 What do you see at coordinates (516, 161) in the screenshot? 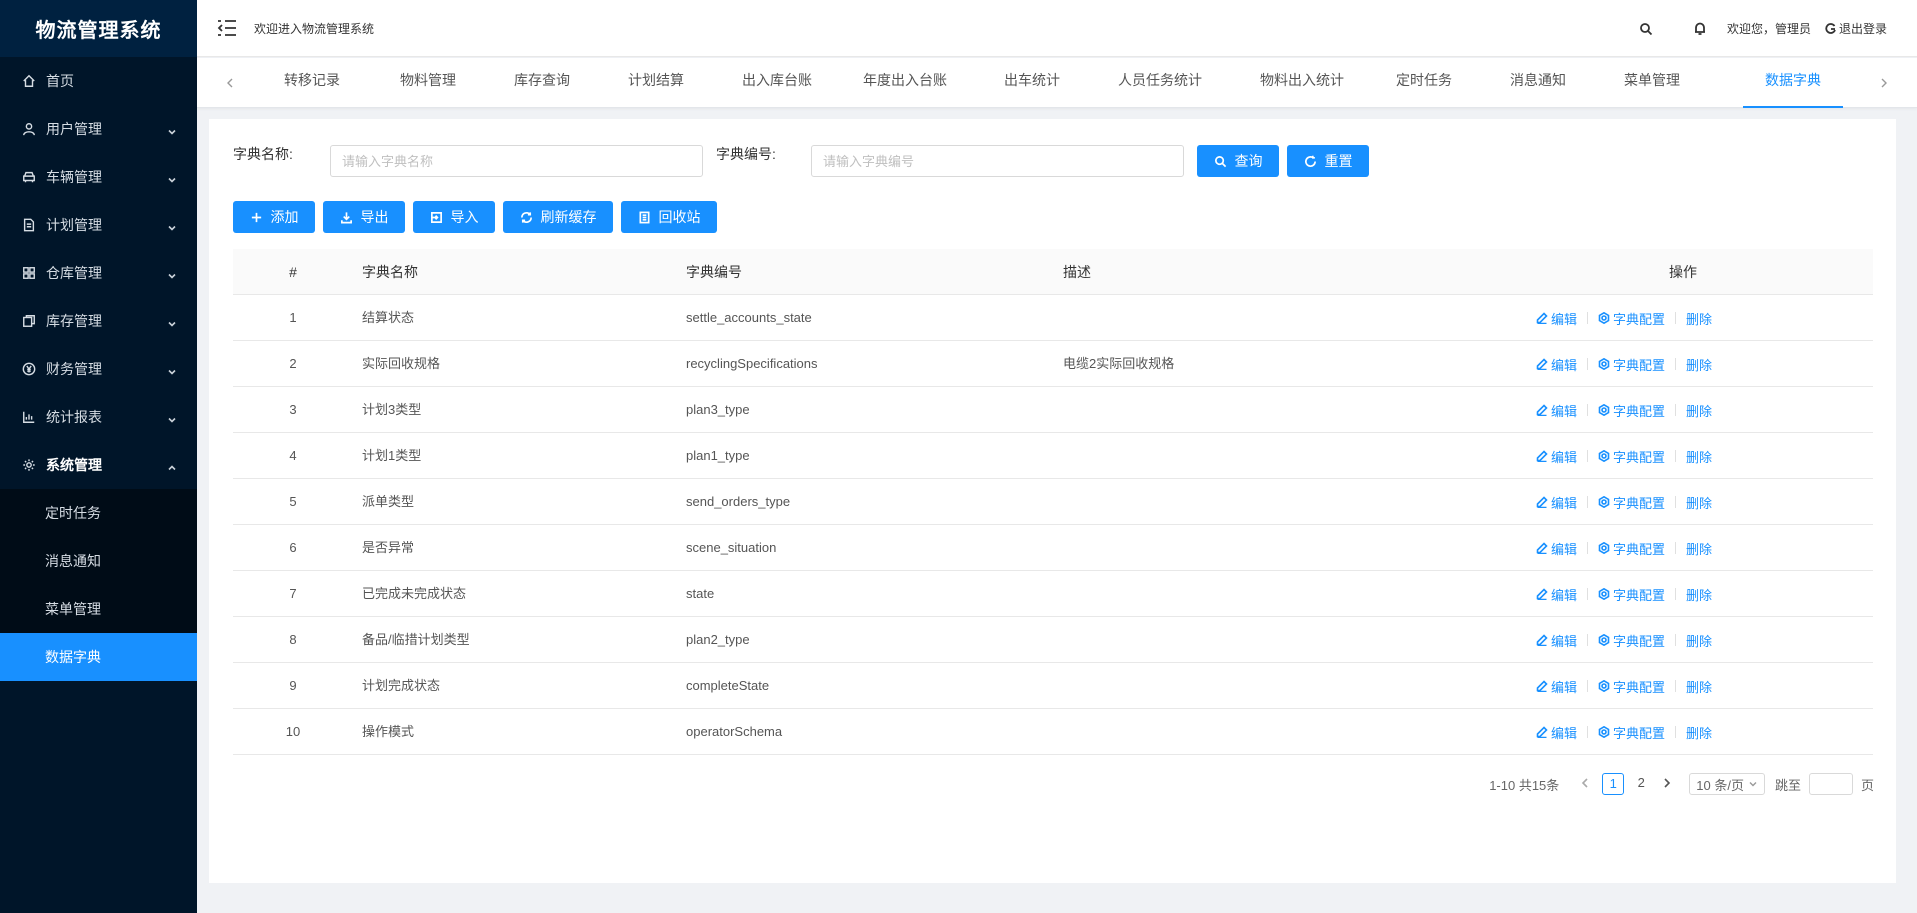
I see `dict-name-input` at bounding box center [516, 161].